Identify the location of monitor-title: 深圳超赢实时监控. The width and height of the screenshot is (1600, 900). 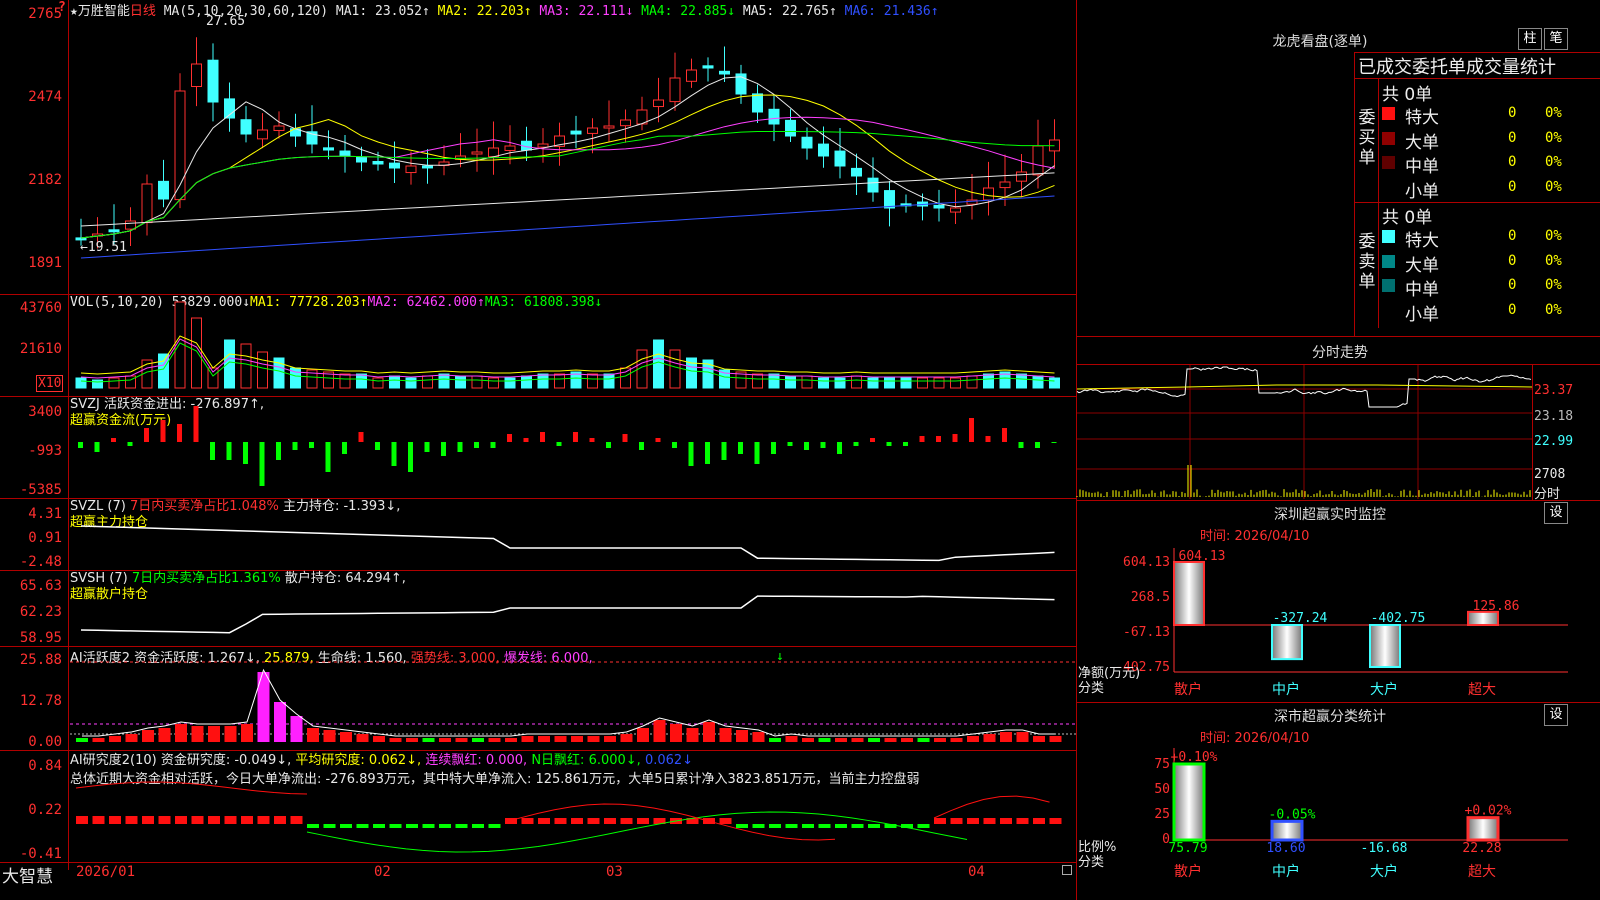
(1330, 515).